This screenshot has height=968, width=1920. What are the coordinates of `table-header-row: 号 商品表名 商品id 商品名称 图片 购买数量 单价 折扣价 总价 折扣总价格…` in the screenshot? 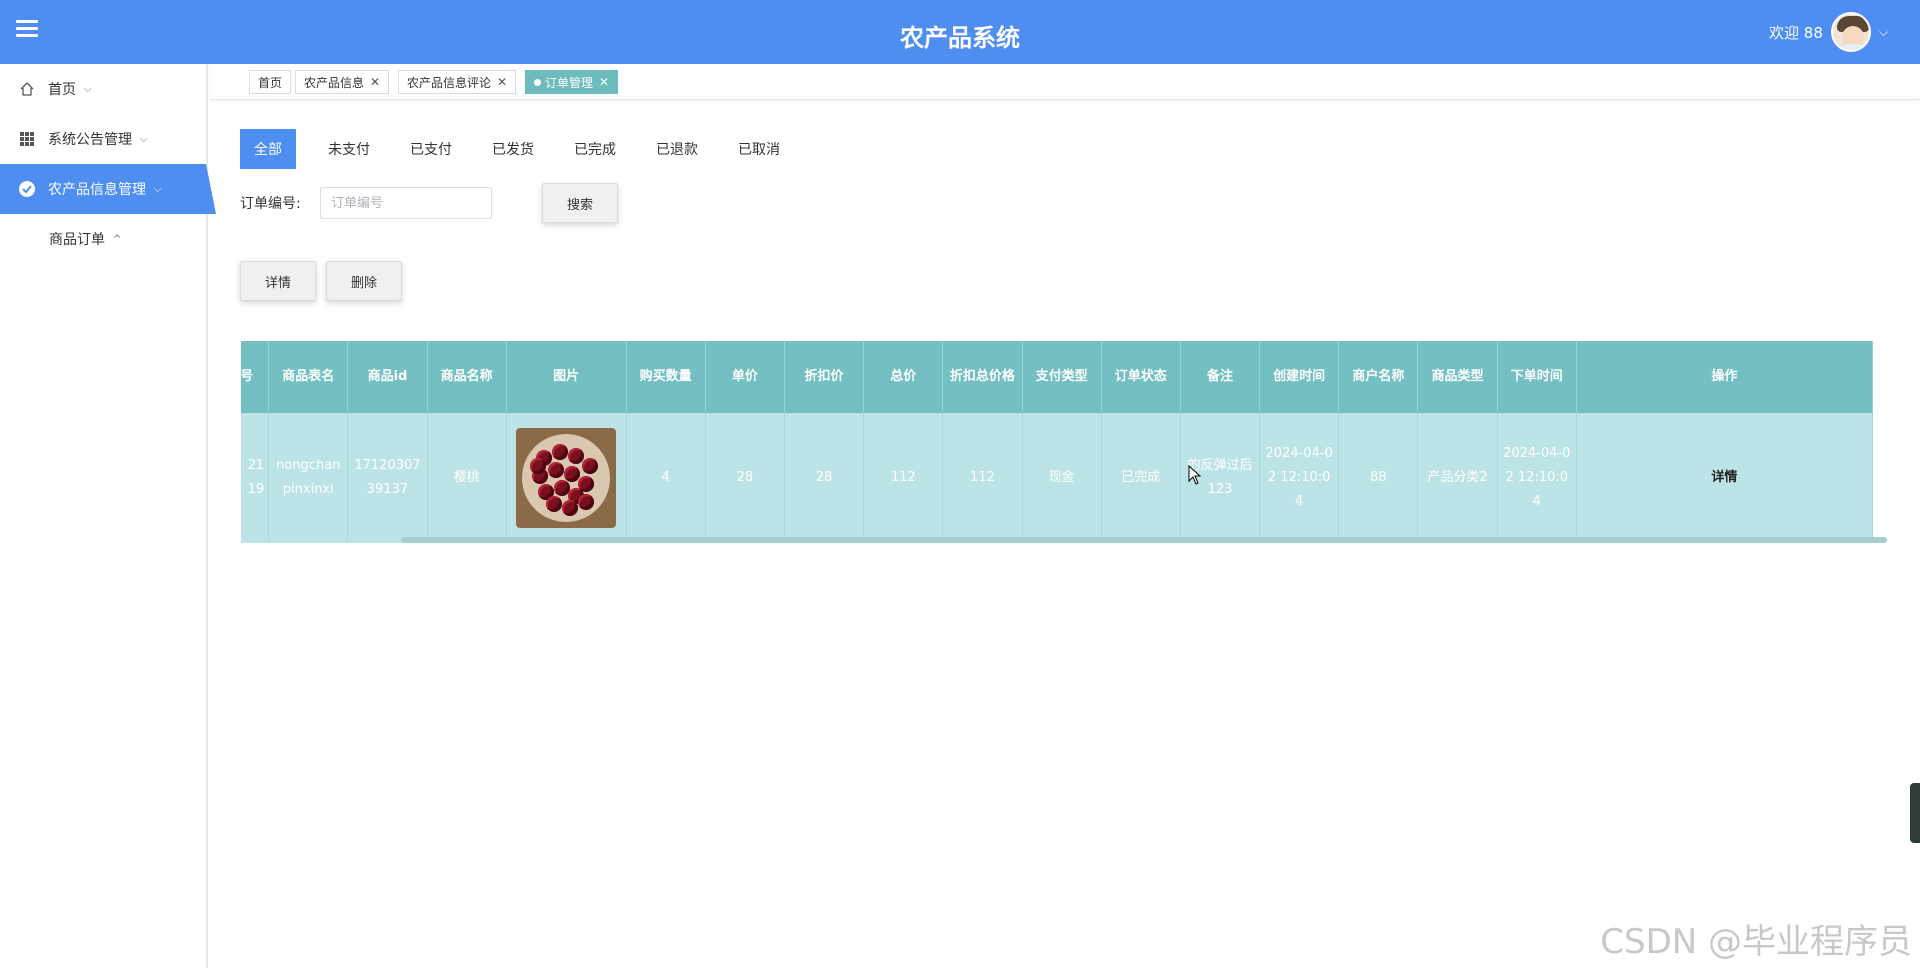 It's located at (1057, 377).